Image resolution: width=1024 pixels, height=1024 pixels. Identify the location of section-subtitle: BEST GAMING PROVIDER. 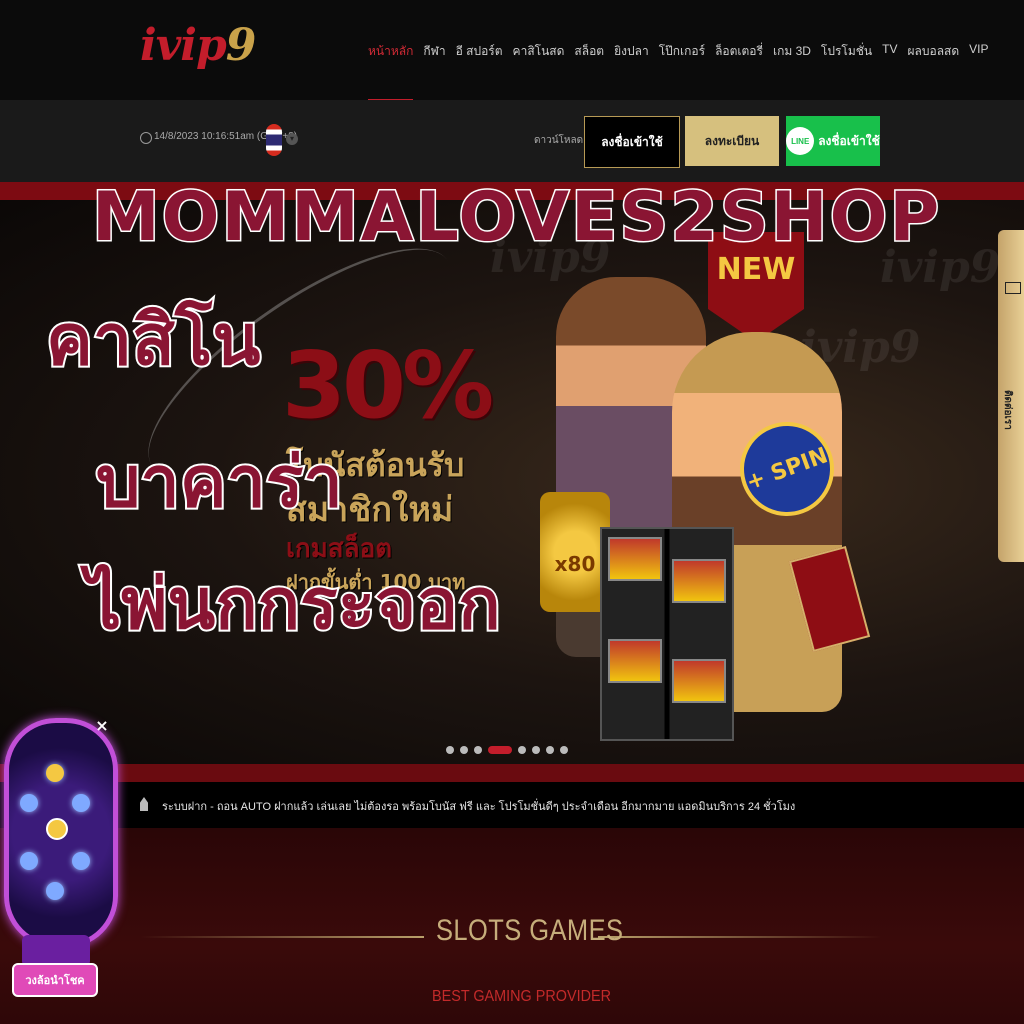
(521, 996).